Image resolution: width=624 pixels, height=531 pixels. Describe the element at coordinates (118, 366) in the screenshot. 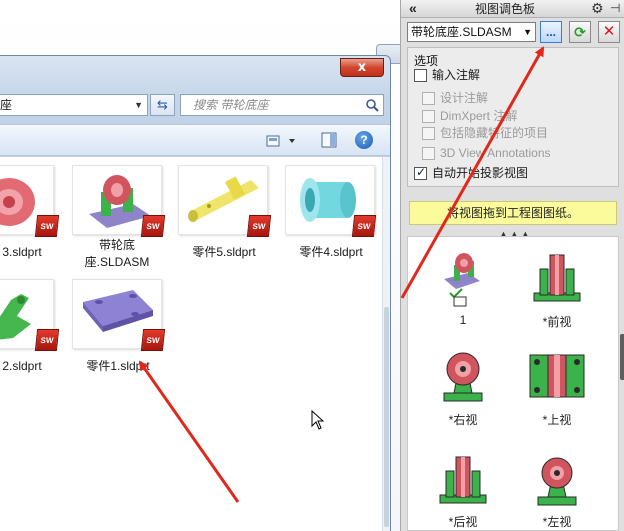

I see `file-name: 零件1.sldprt` at that location.